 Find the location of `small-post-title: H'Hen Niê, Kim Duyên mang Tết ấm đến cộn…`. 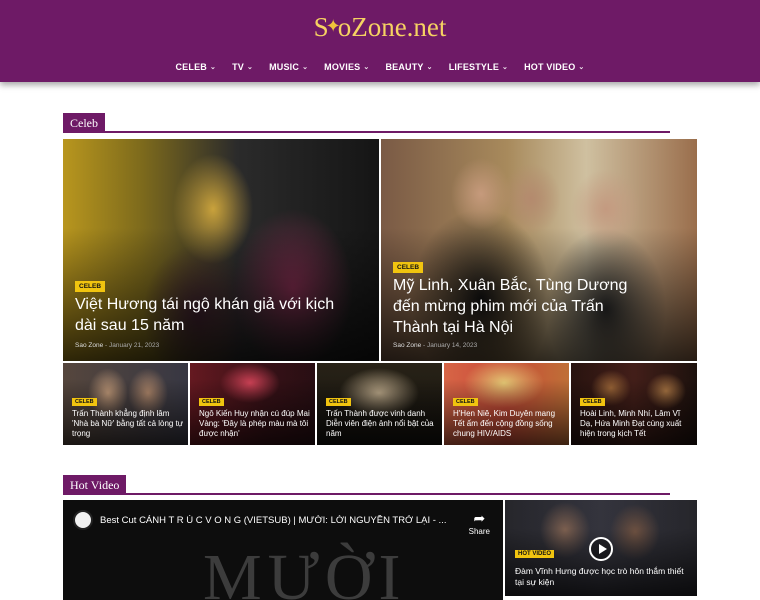

small-post-title: H'Hen Niê, Kim Duyên mang Tết ấm đến cộn… is located at coordinates (509, 424).